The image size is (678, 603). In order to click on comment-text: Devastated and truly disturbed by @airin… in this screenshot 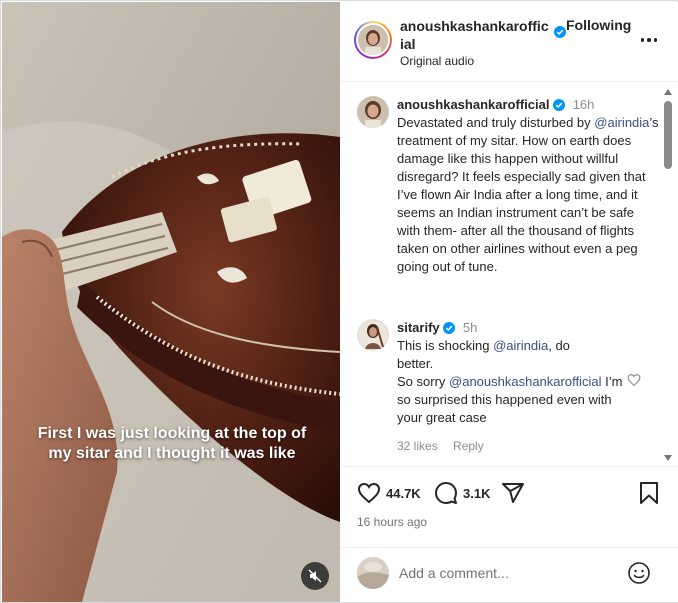, I will do `click(528, 195)`.